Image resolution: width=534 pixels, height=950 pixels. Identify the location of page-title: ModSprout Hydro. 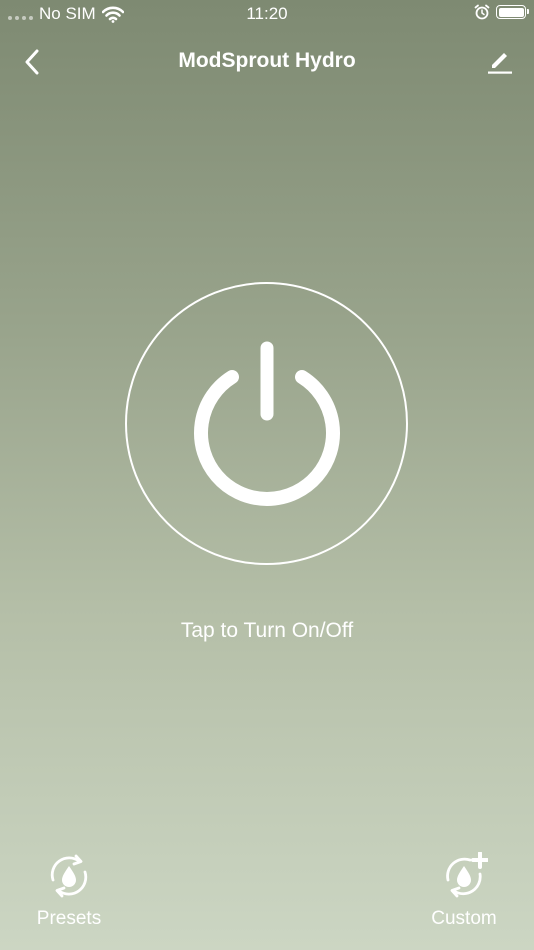
(267, 60).